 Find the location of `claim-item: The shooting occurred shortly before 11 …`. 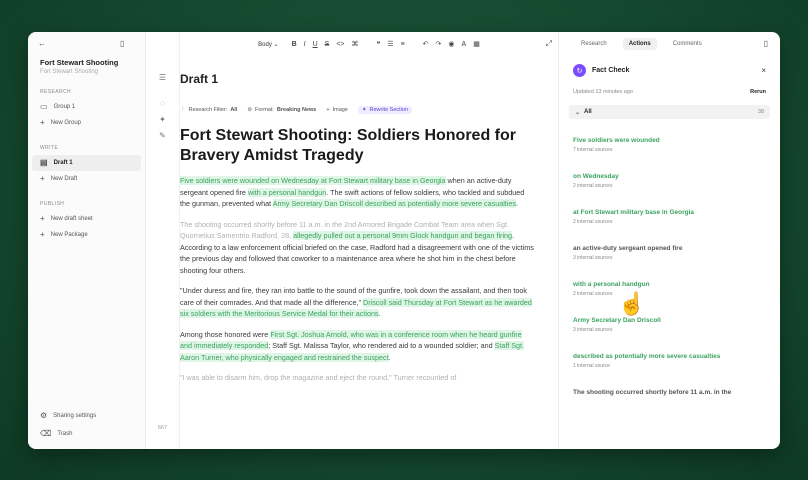

claim-item: The shooting occurred shortly before 11 … is located at coordinates (669, 392).